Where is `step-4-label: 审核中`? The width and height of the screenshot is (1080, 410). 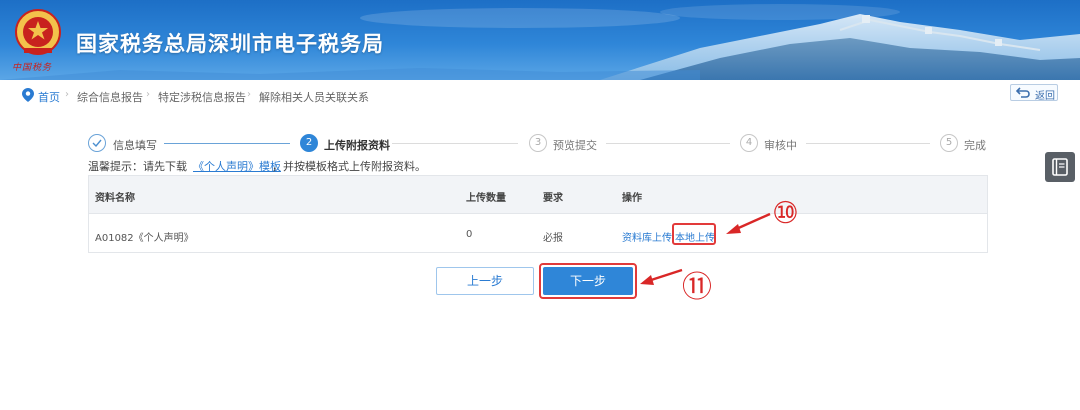 step-4-label: 审核中 is located at coordinates (780, 145).